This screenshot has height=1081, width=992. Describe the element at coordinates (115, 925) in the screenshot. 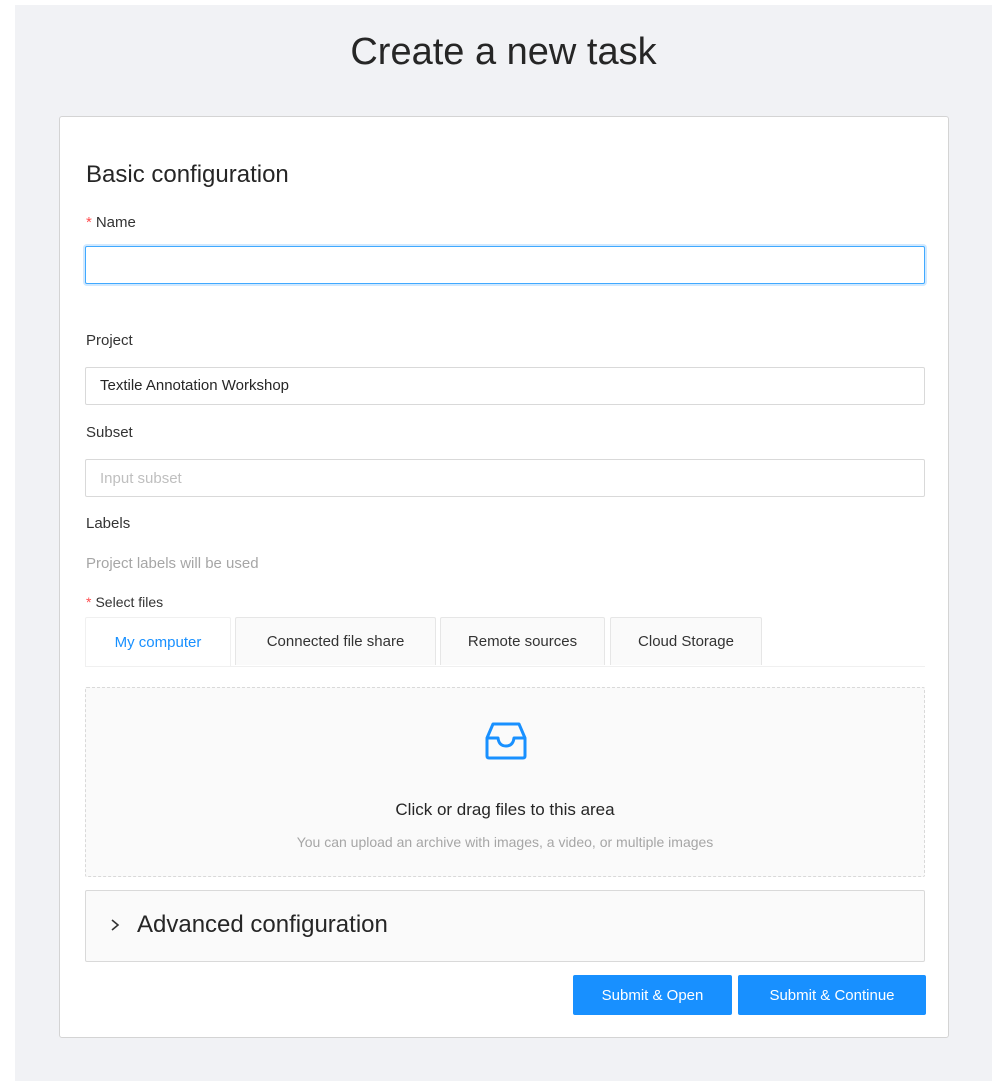

I see `chevron-right-icon` at that location.